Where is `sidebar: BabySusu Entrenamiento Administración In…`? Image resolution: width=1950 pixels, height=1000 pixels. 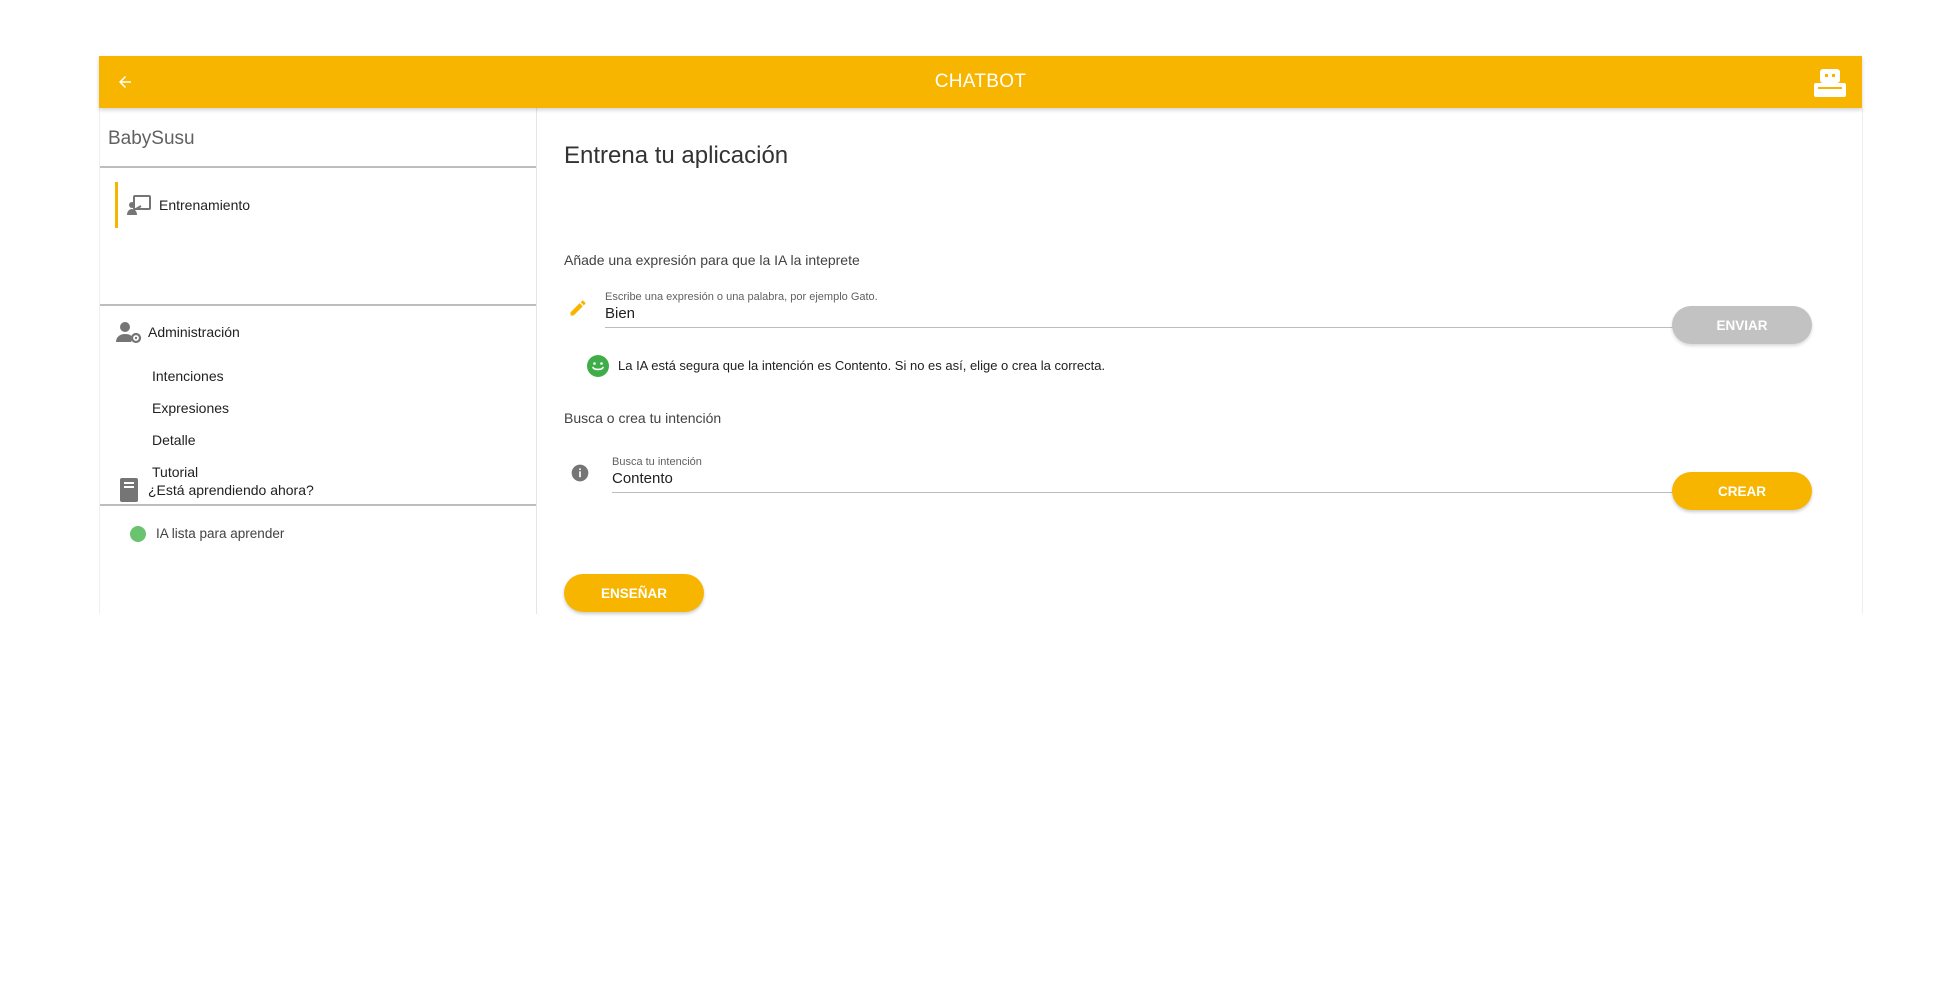 sidebar: BabySusu Entrenamiento Administración In… is located at coordinates (318, 361).